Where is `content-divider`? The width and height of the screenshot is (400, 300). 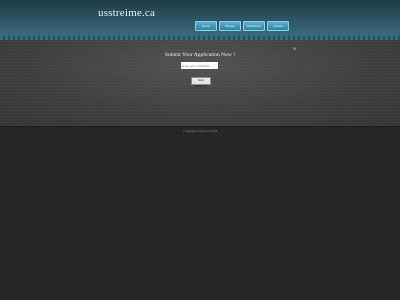 content-divider is located at coordinates (200, 126).